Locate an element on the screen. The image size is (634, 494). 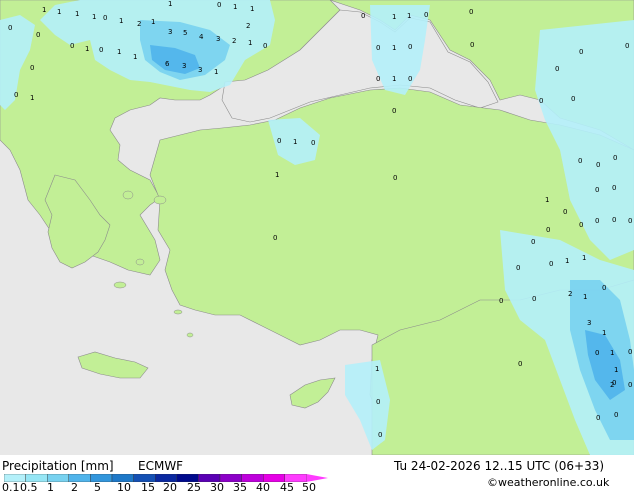
legend-tick-label: 20 is located at coordinates (170, 487).